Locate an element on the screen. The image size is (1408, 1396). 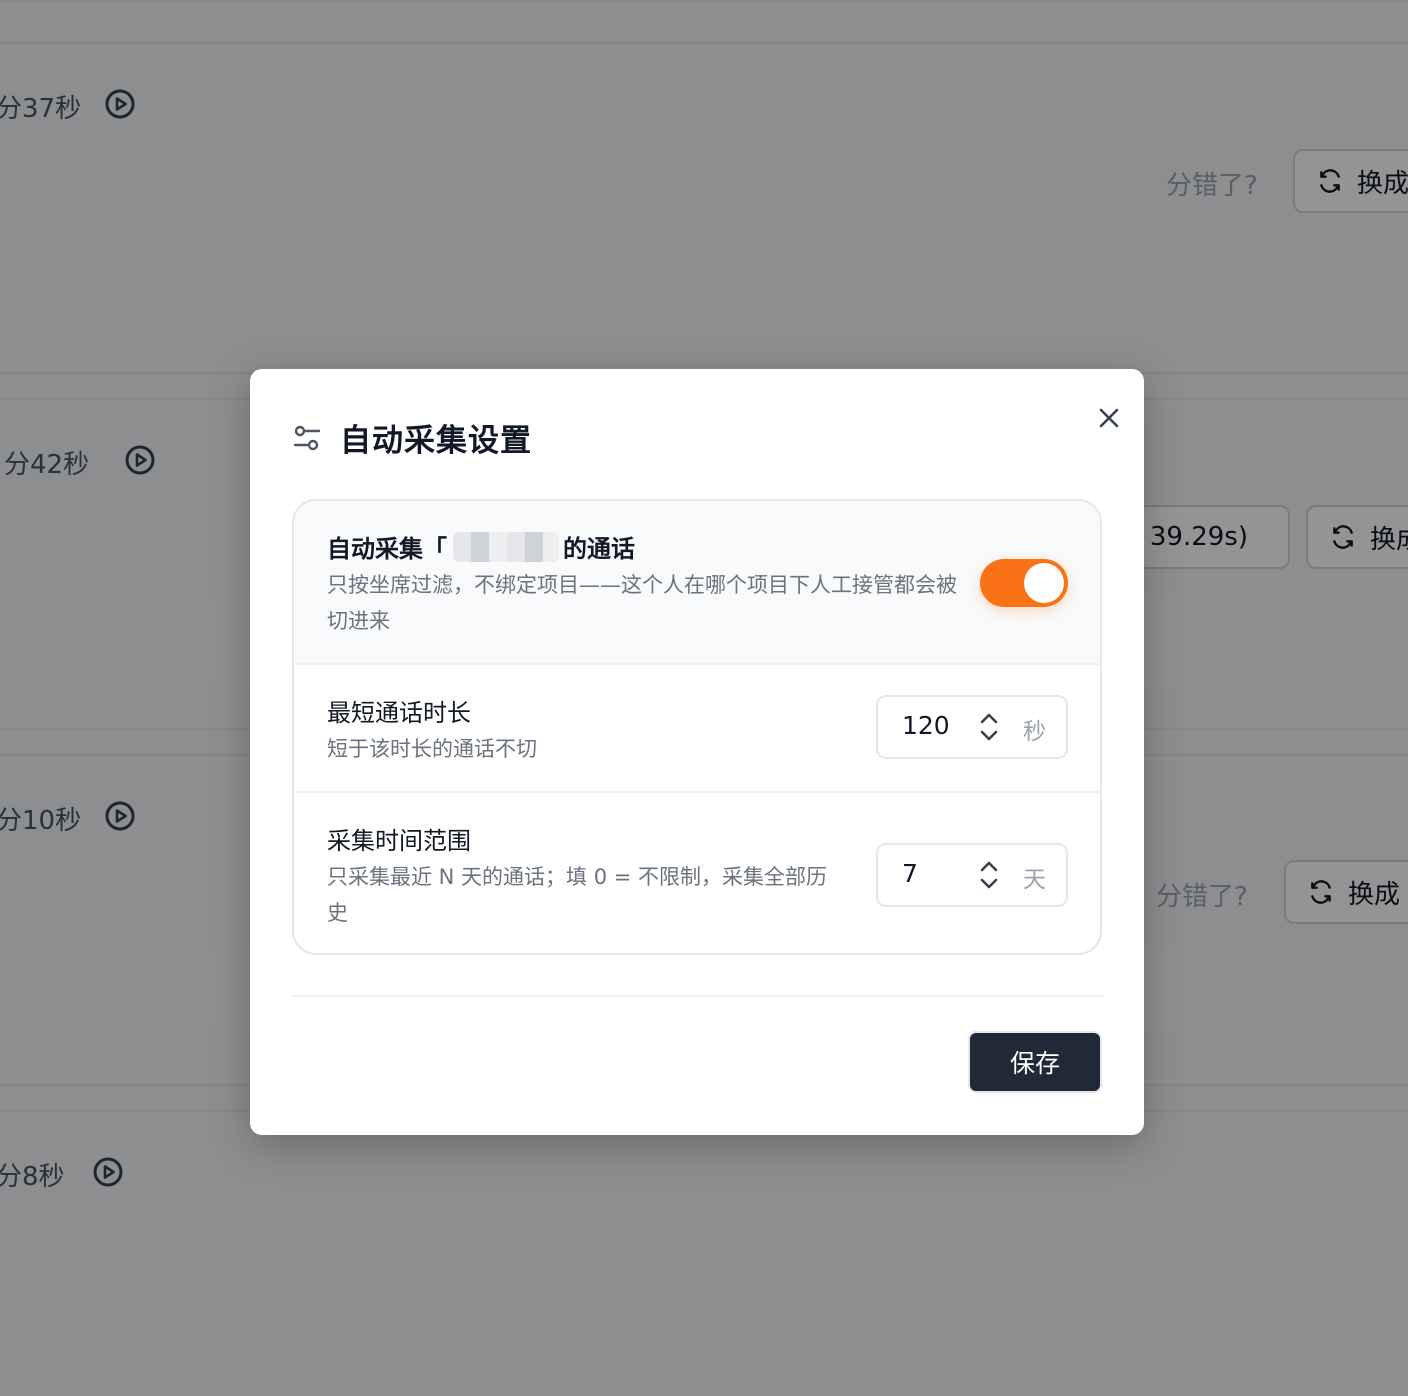
dialog-title: 自动采集设置 is located at coordinates (436, 441).